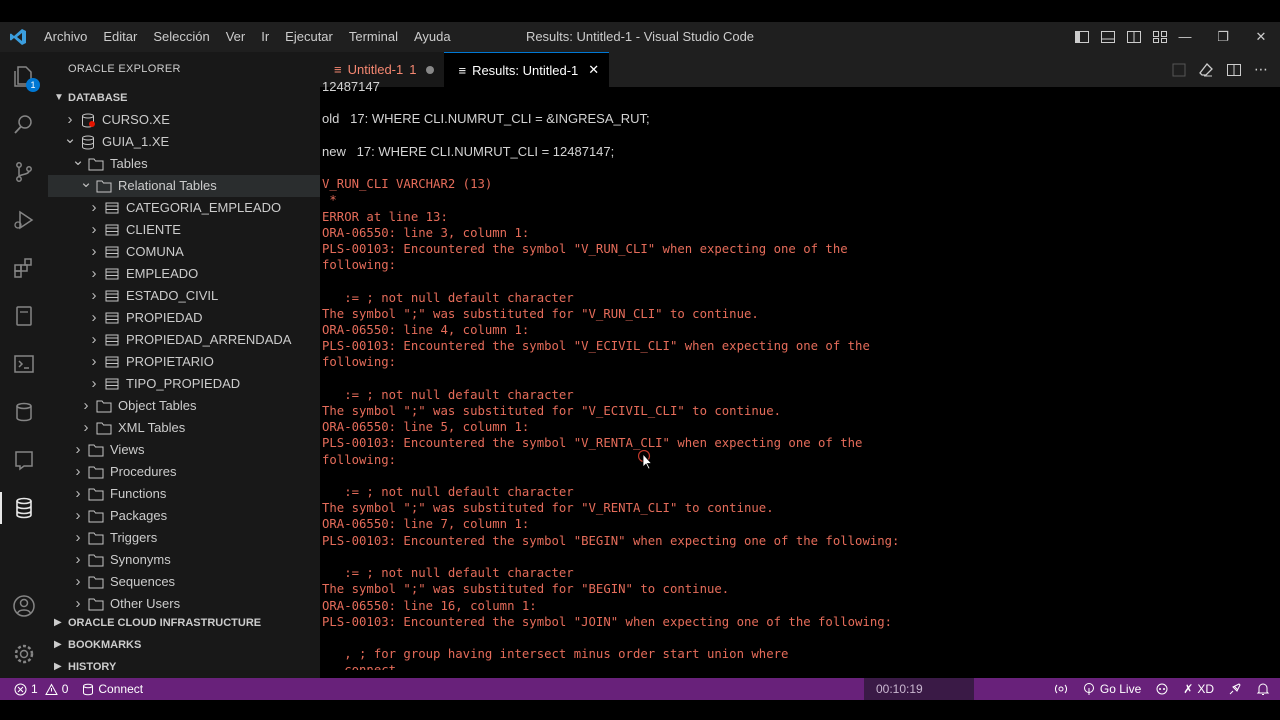  What do you see at coordinates (65, 689) in the screenshot?
I see `warning-count: 0` at bounding box center [65, 689].